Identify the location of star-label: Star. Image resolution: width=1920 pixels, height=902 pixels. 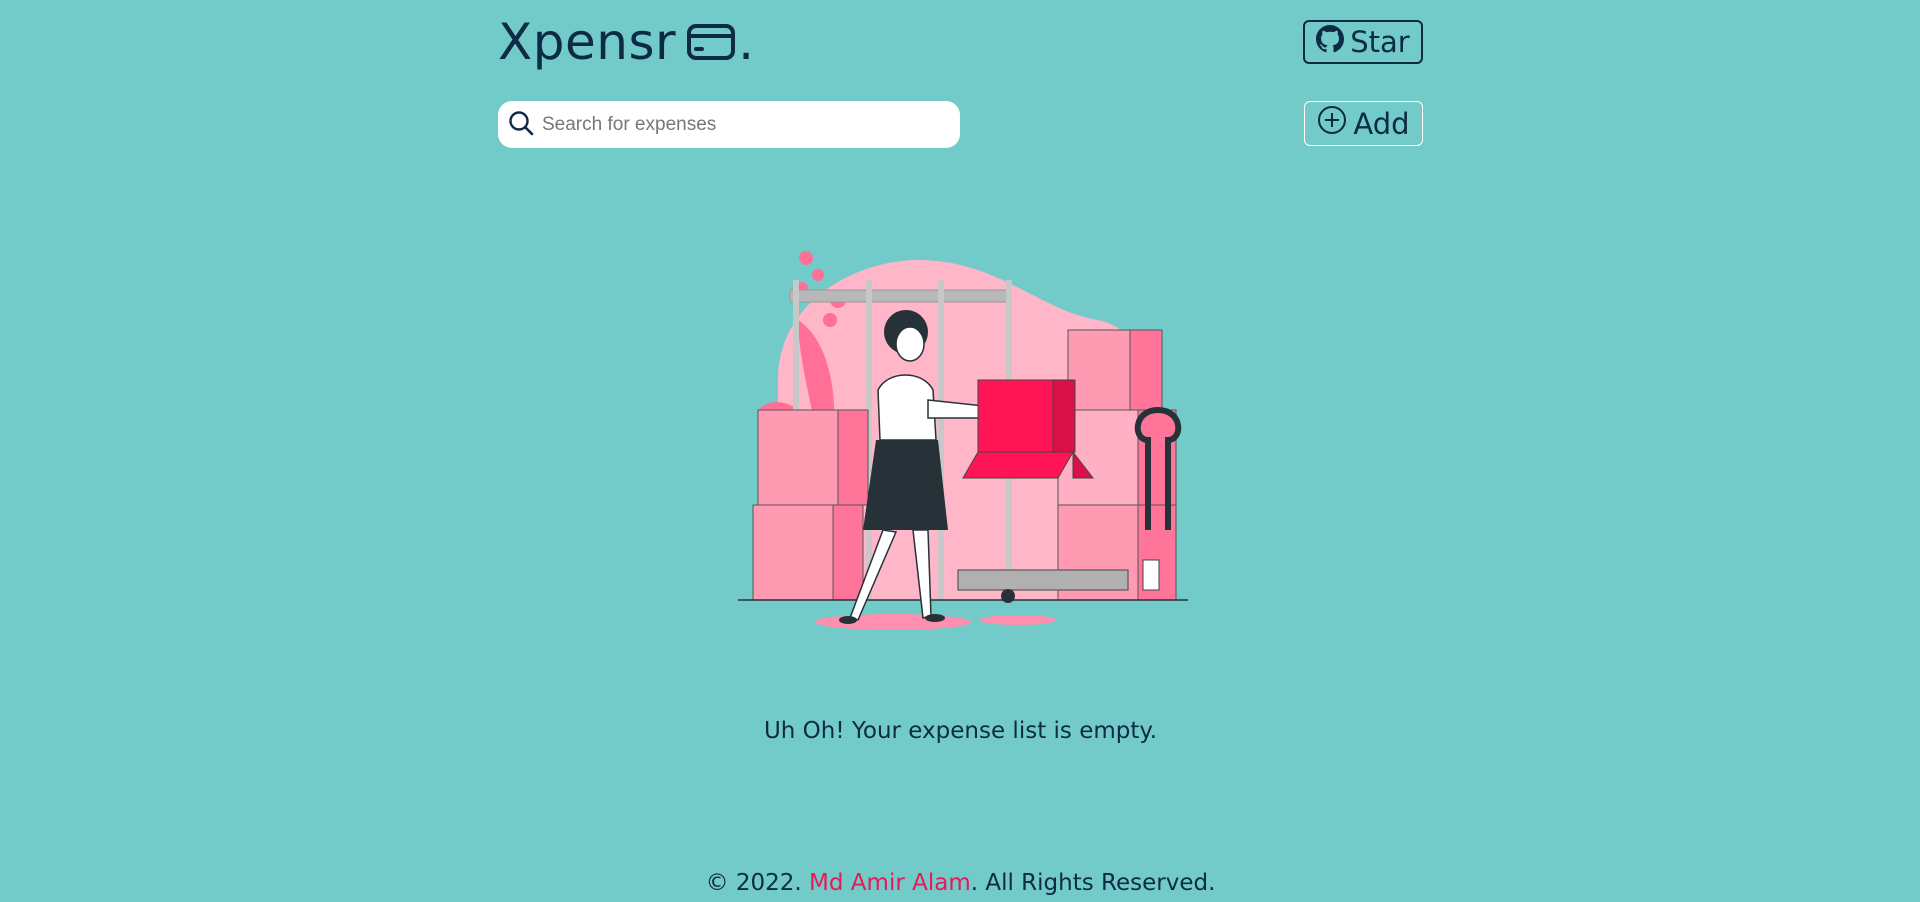
(1380, 42).